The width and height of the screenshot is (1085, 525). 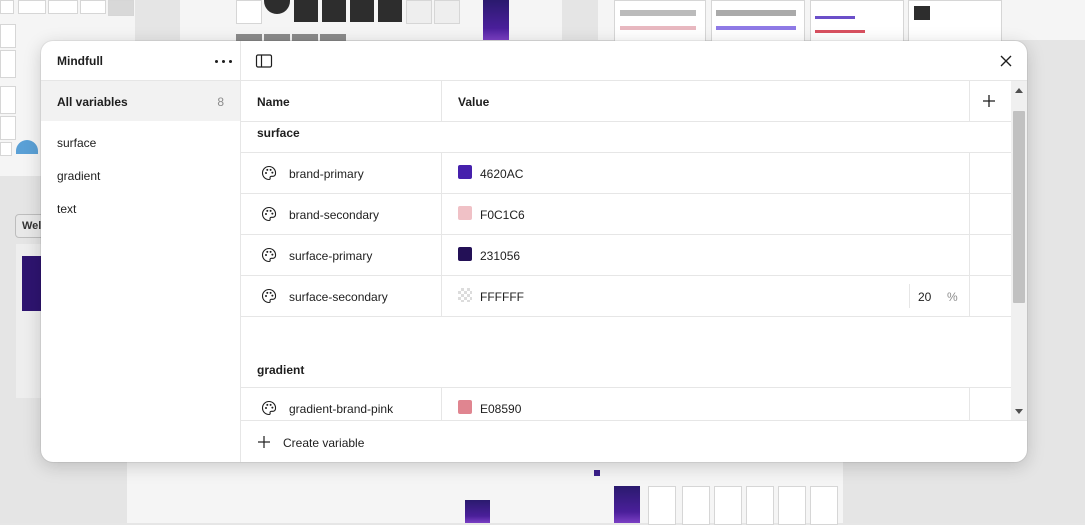 I want to click on variable-name: brand-primary, so click(x=326, y=174).